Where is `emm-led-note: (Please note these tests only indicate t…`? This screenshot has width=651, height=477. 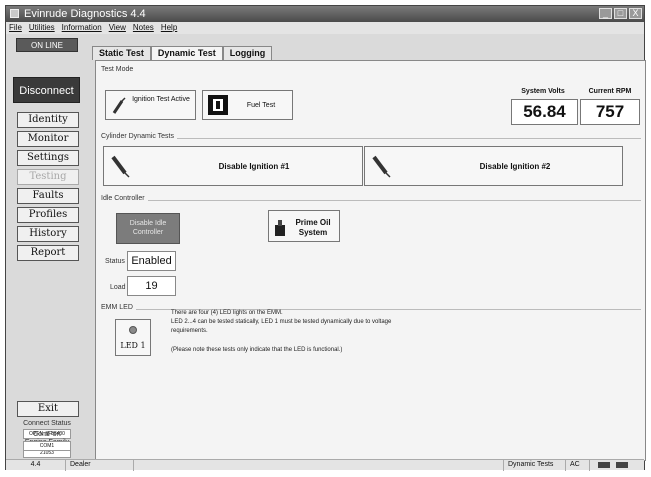 emm-led-note: (Please note these tests only indicate t… is located at coordinates (257, 350).